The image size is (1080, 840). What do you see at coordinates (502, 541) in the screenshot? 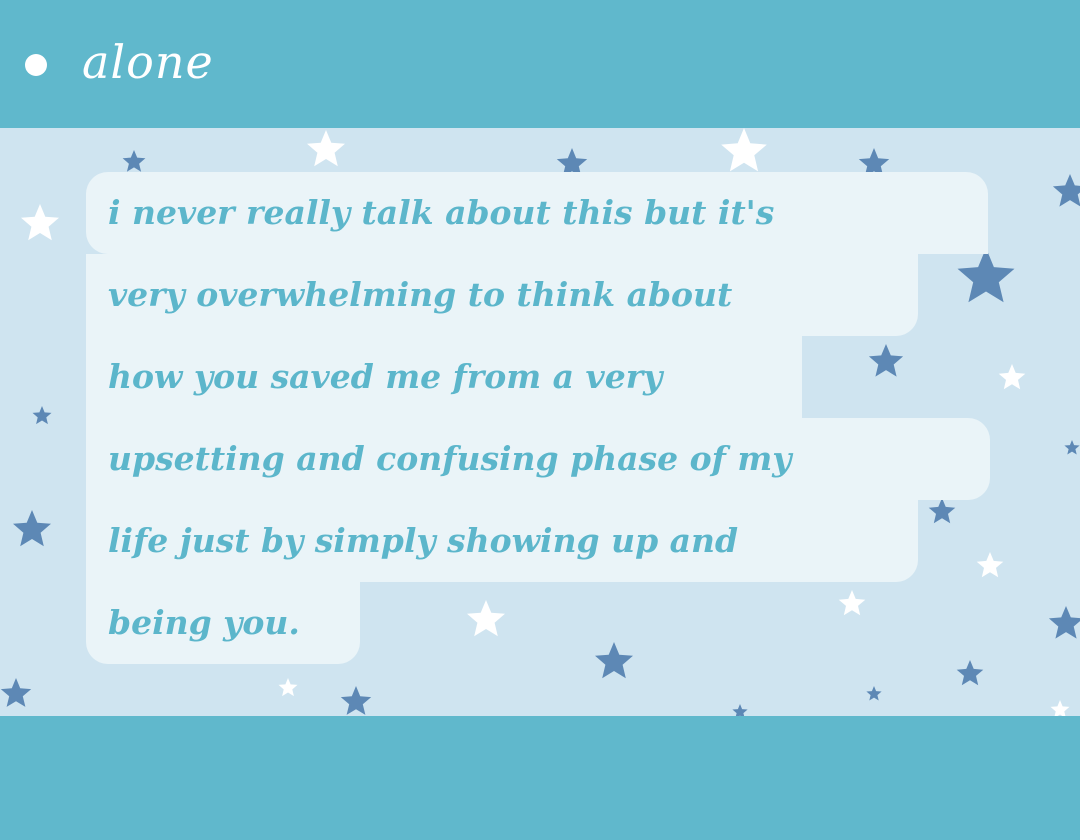
I see `caption-line: life just by simply showing up and` at bounding box center [502, 541].